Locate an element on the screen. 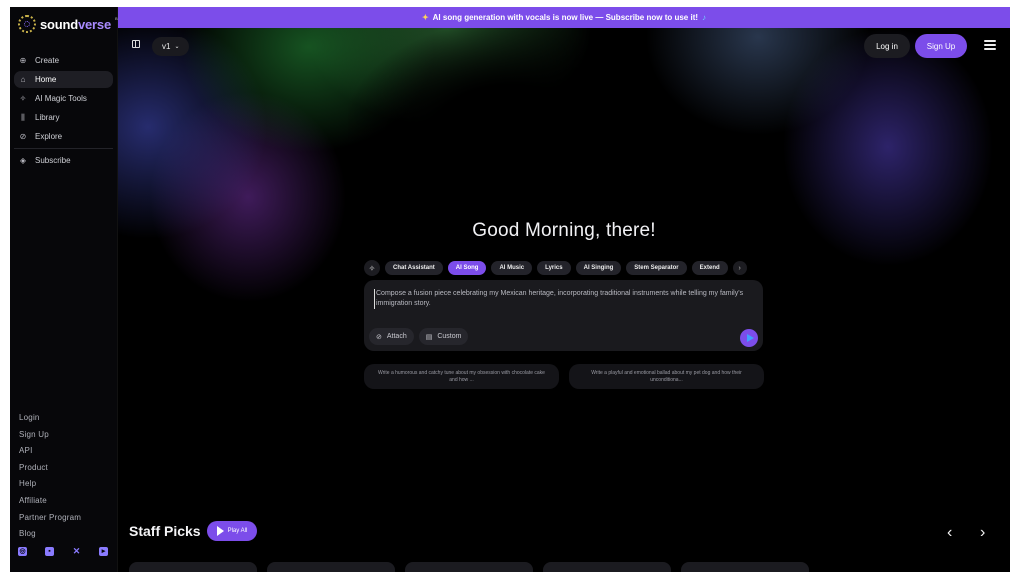 Image resolution: width=1024 pixels, height=579 pixels. footer-link-partner-program: Partner Program is located at coordinates (50, 518).